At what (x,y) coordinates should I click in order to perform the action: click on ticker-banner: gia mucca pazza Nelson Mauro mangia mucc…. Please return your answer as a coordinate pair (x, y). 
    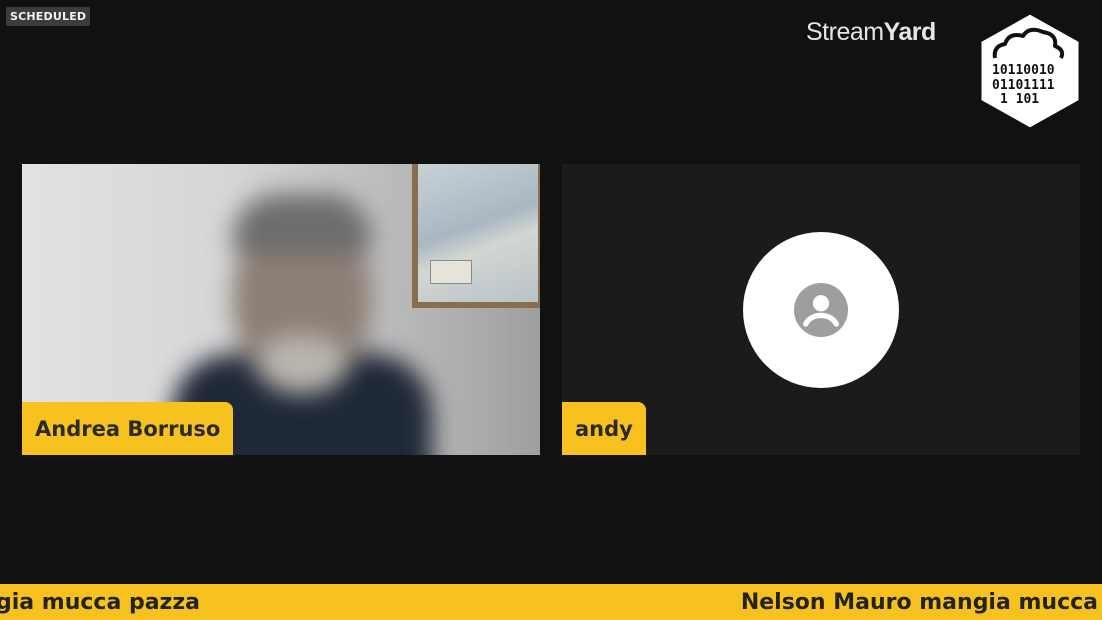
    Looking at the image, I should click on (551, 602).